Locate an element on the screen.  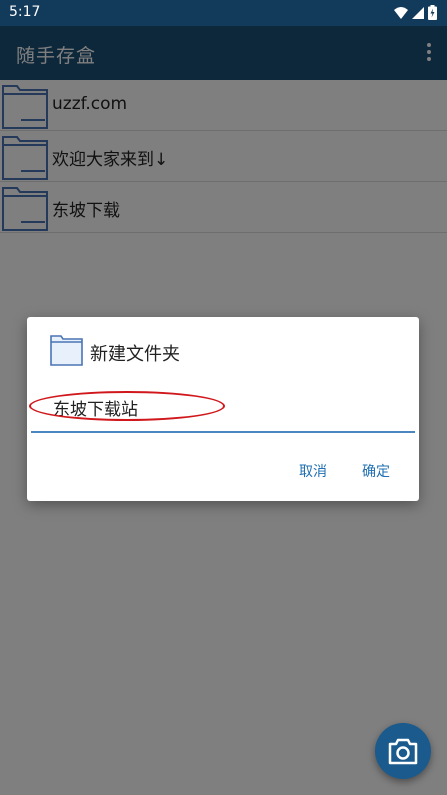
cancel-button: 取消 is located at coordinates (313, 471).